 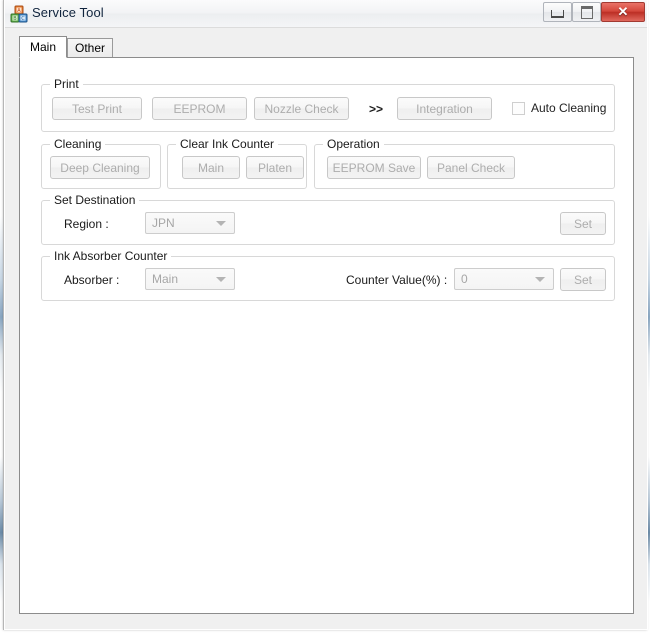 I want to click on minimize-icon, so click(x=557, y=12).